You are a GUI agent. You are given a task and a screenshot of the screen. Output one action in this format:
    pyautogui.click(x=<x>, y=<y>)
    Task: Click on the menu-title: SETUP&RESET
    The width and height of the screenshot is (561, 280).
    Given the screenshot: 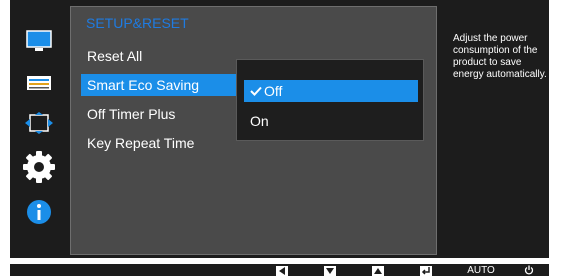 What is the action you would take?
    pyautogui.click(x=137, y=23)
    